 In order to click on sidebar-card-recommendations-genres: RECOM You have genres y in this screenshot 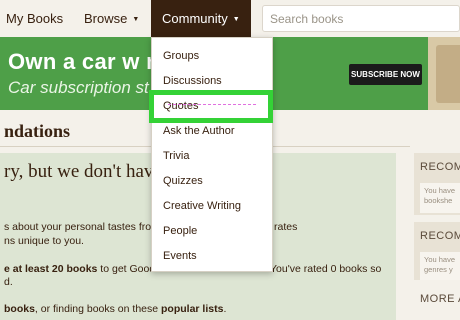, I will do `click(437, 251)`.